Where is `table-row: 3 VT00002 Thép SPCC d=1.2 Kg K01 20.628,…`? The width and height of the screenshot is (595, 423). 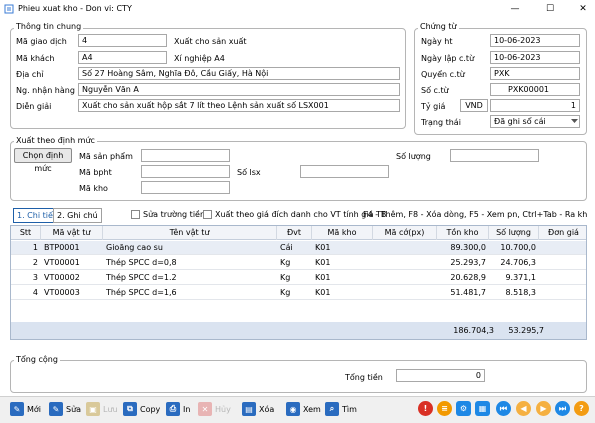
table-row: 3 VT00002 Thép SPCC d=1.2 Kg K01 20.628,… is located at coordinates (298, 278).